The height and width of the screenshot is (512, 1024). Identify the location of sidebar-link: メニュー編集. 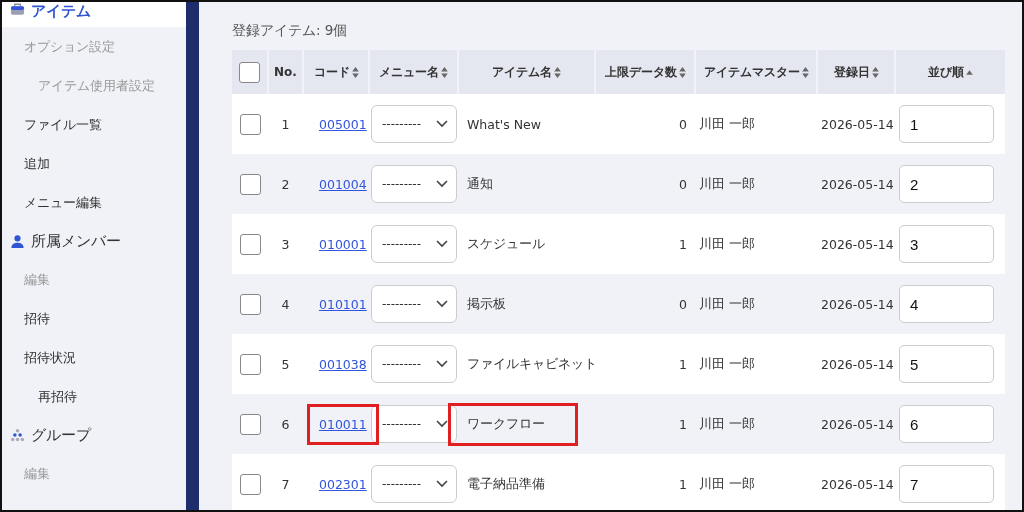
(63, 202).